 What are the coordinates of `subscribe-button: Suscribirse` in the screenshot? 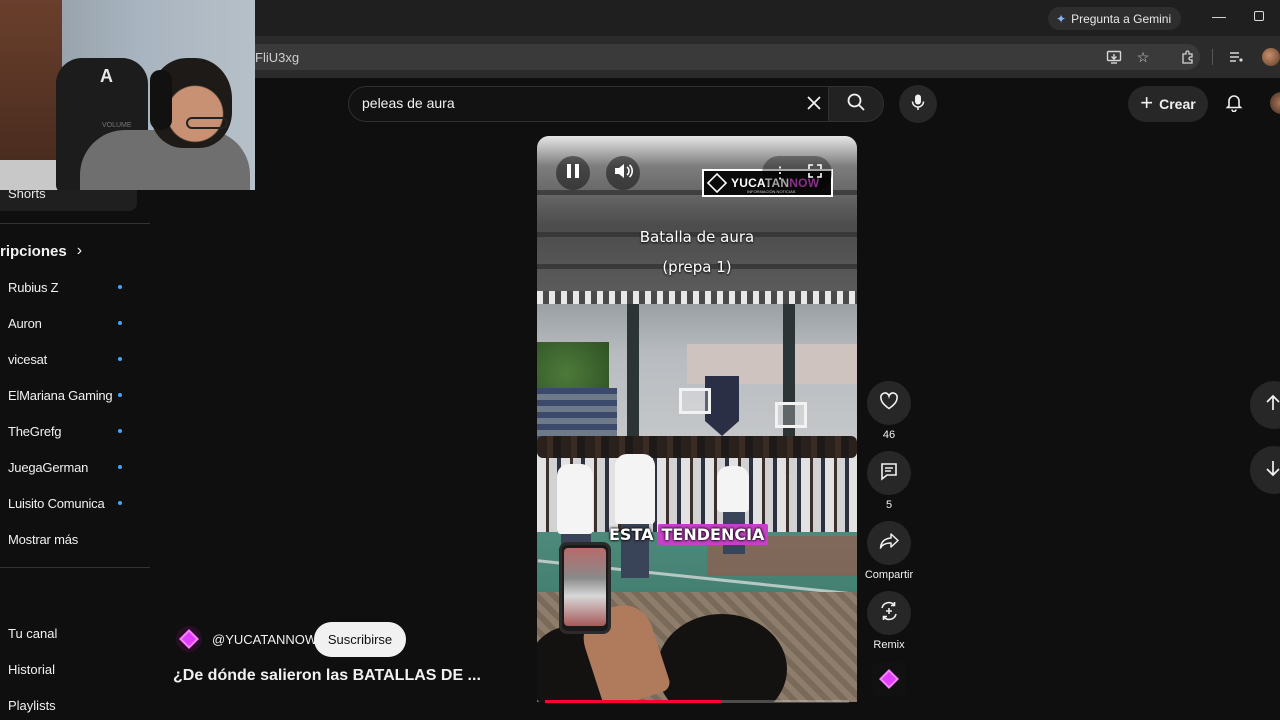 It's located at (360, 639).